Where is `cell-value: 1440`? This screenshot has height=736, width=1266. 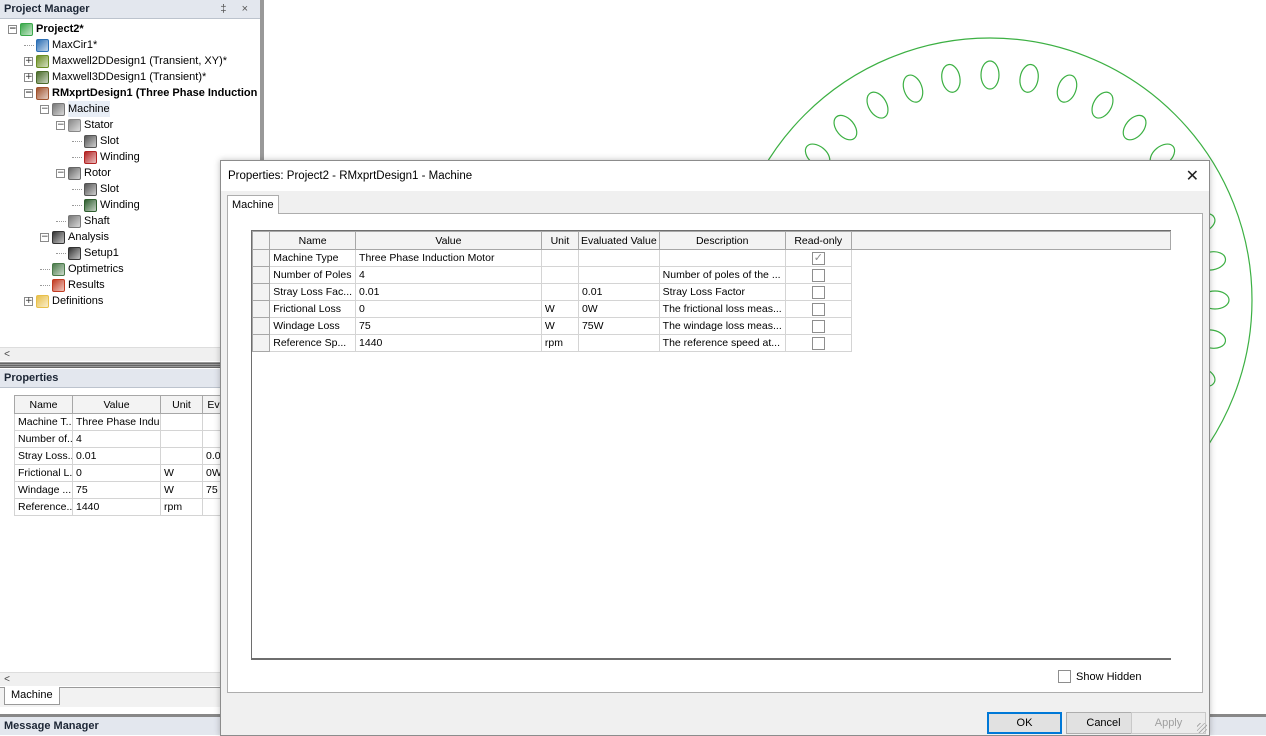
cell-value: 1440 is located at coordinates (448, 343).